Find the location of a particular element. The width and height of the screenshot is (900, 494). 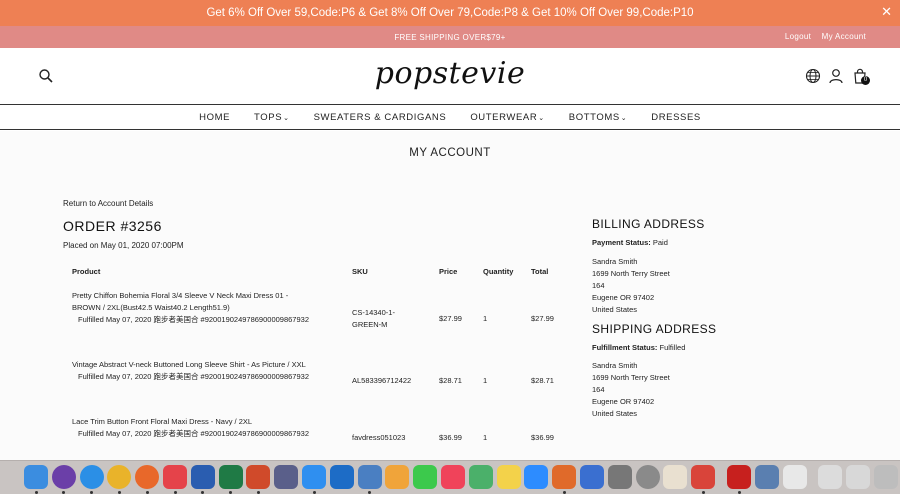

order-number: ORDER #3256 is located at coordinates (112, 226).